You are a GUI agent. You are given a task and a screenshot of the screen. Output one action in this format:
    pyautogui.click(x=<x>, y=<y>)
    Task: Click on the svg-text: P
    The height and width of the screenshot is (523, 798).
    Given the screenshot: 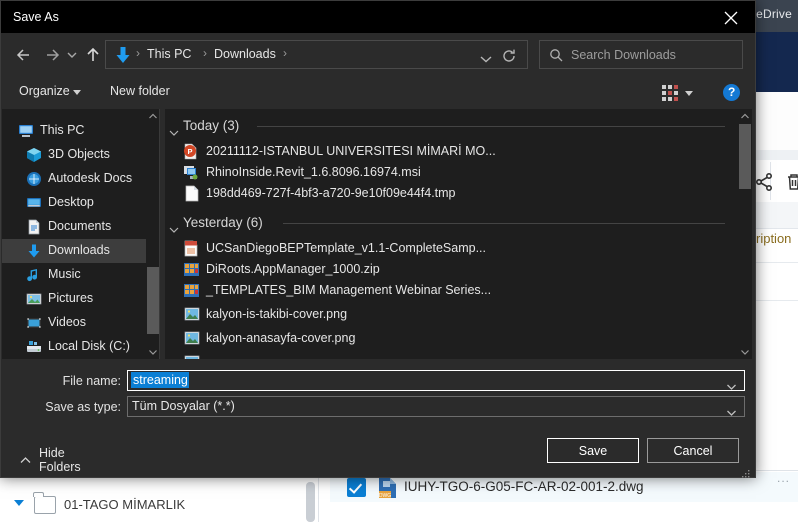 What is the action you would take?
    pyautogui.click(x=189, y=151)
    